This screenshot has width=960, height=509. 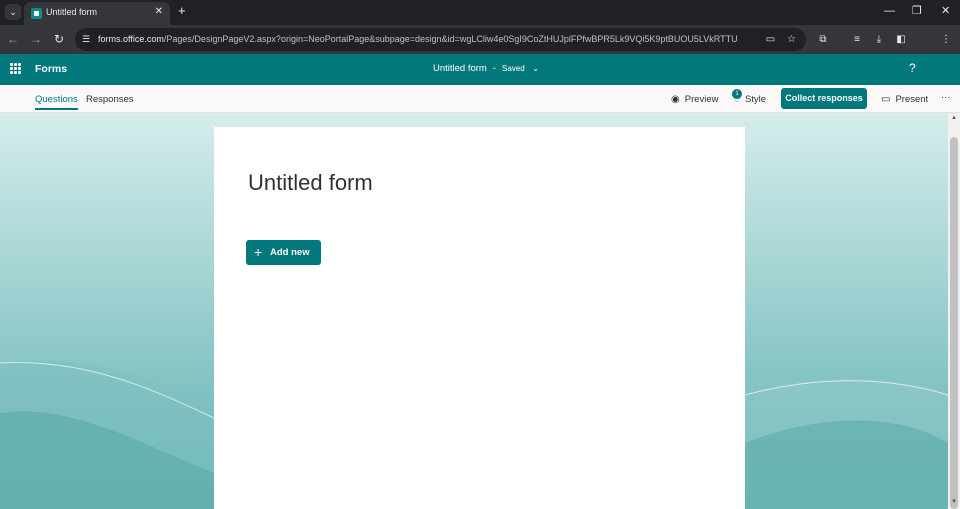 I want to click on page-scrollbar: ▲ ▼, so click(x=954, y=311).